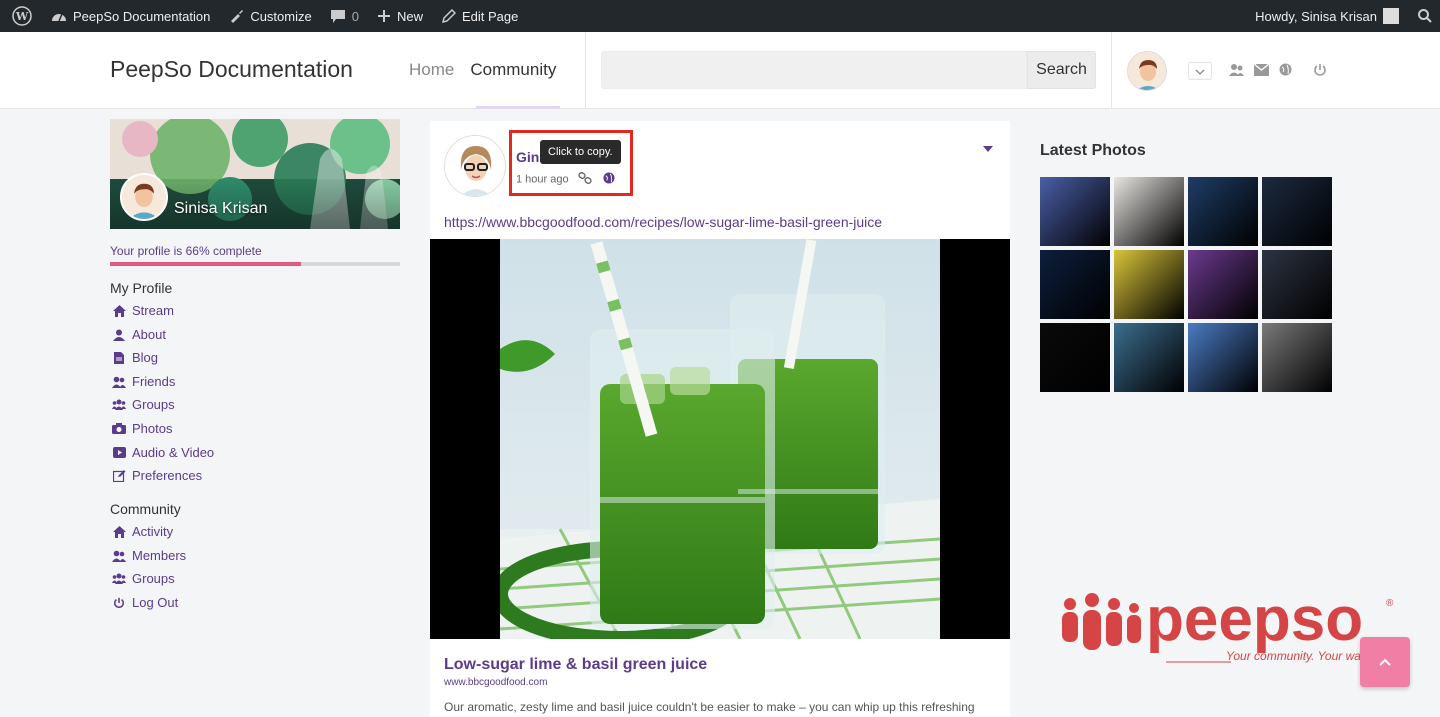 The width and height of the screenshot is (1440, 717). What do you see at coordinates (814, 70) in the screenshot?
I see `search-input` at bounding box center [814, 70].